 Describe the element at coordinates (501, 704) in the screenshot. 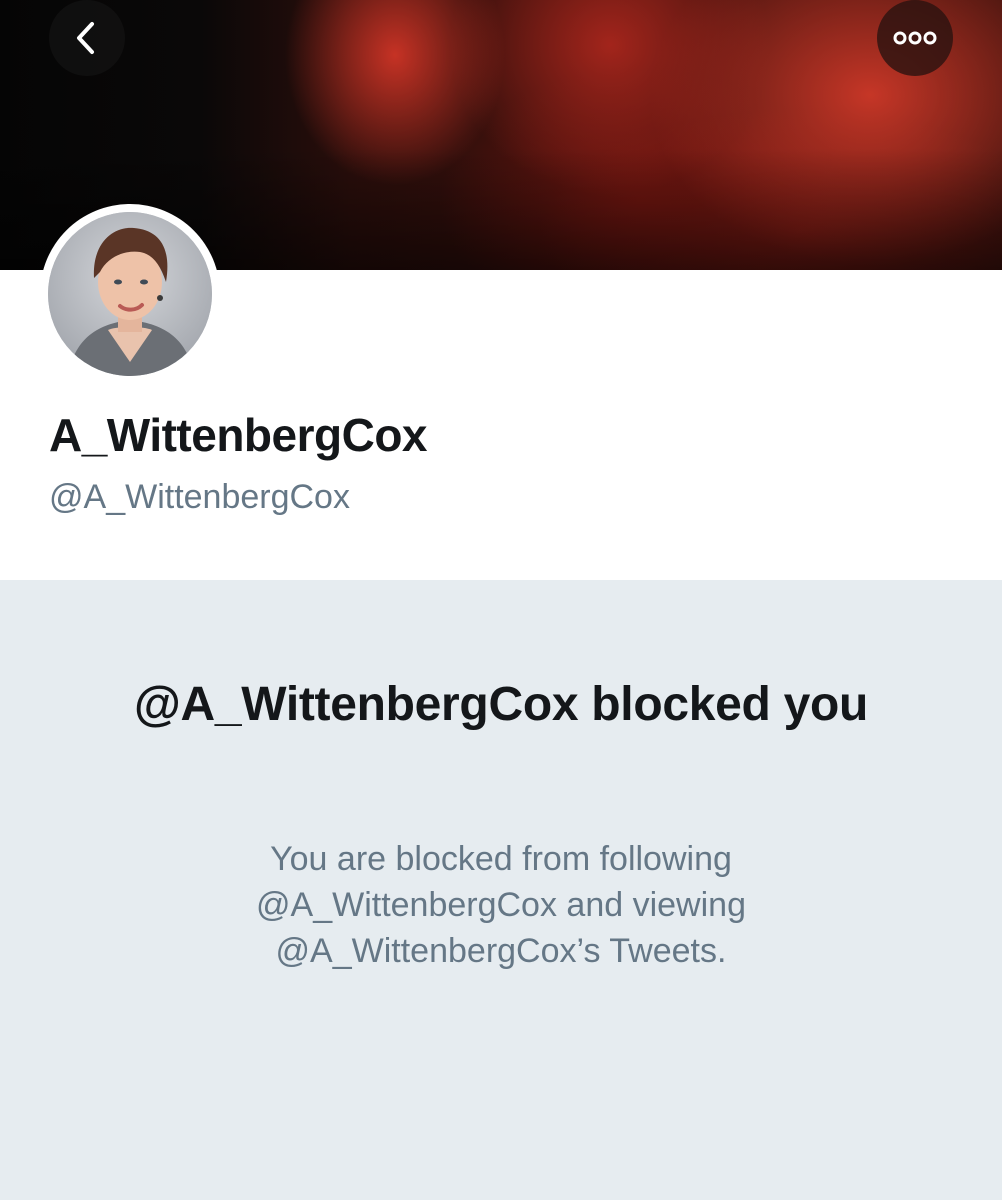

I see `blocked-title: @A_WittenbergCox blocked you` at that location.